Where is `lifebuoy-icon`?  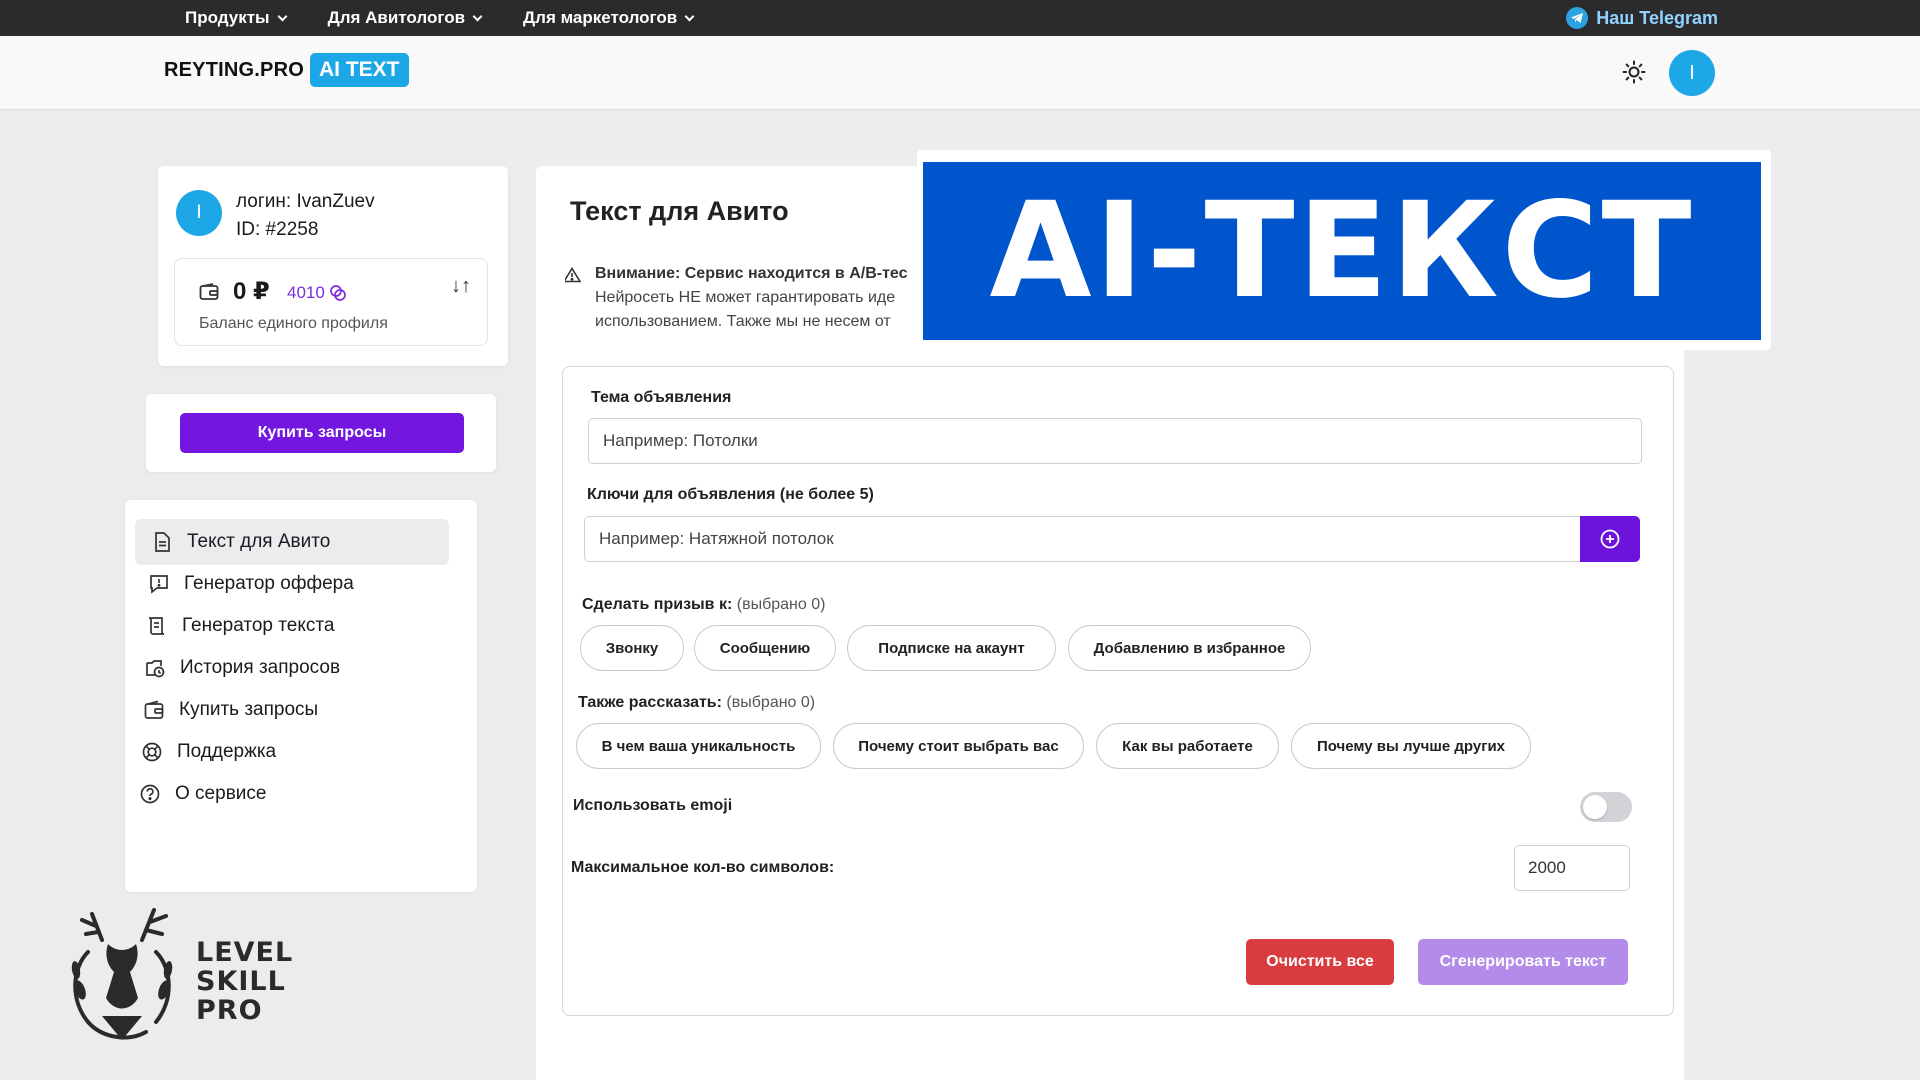
lifebuoy-icon is located at coordinates (152, 752).